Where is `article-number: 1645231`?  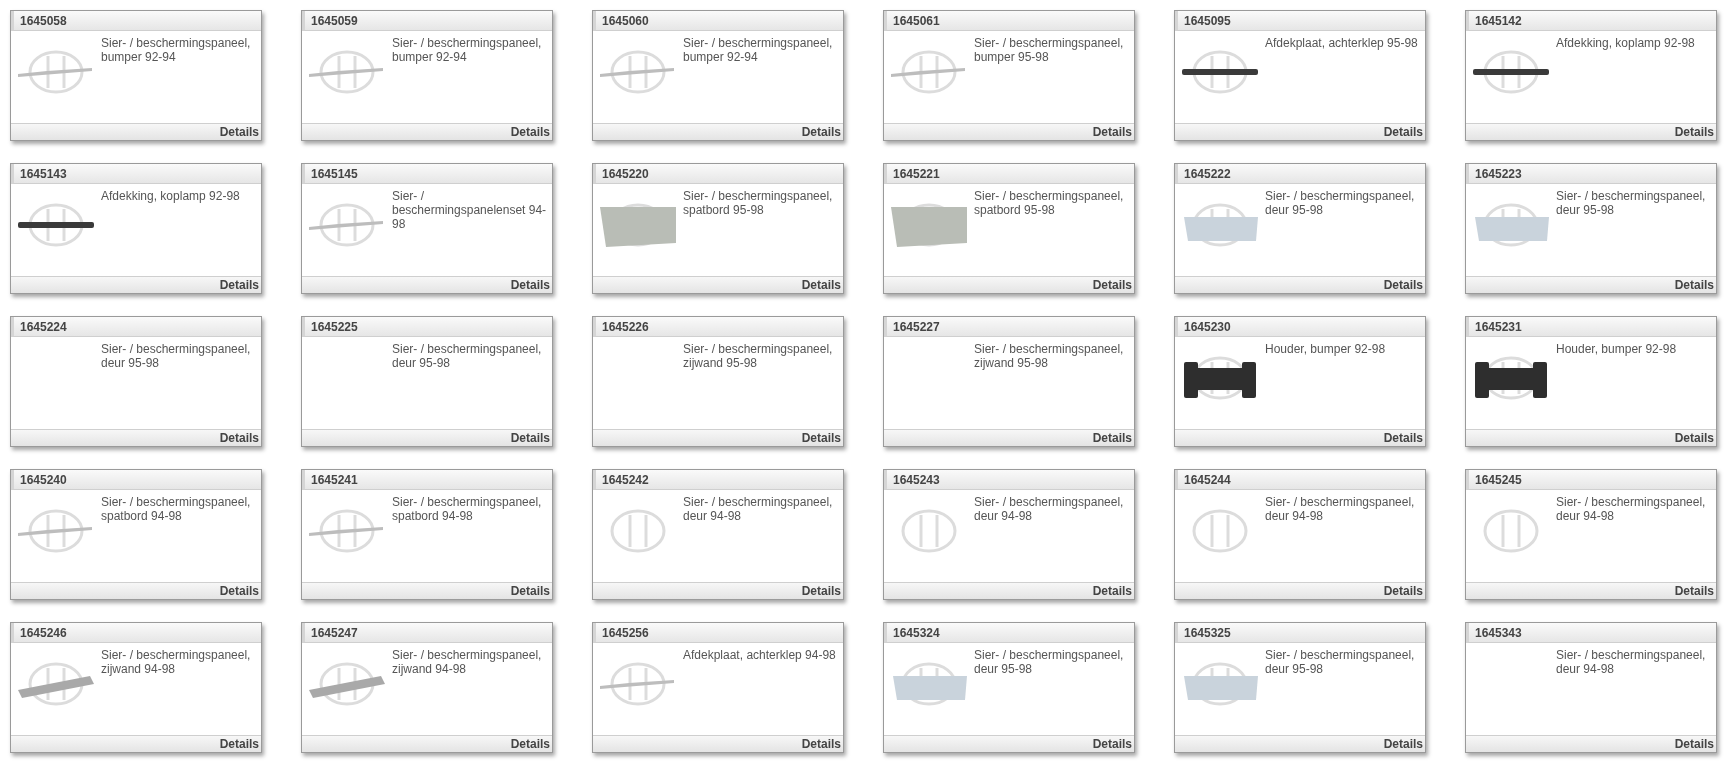 article-number: 1645231 is located at coordinates (1498, 327).